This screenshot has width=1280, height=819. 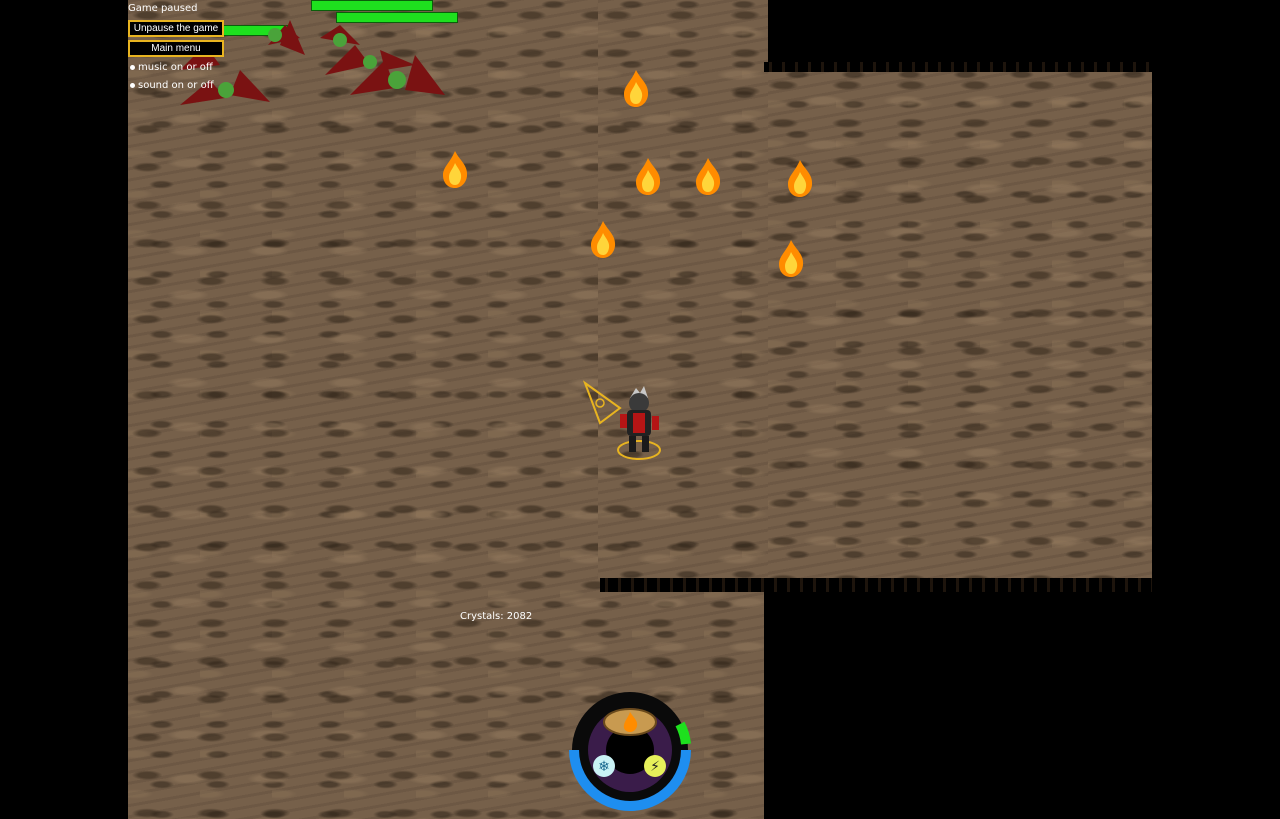 I want to click on crystal-counter: Crystals: 2082, so click(x=496, y=616).